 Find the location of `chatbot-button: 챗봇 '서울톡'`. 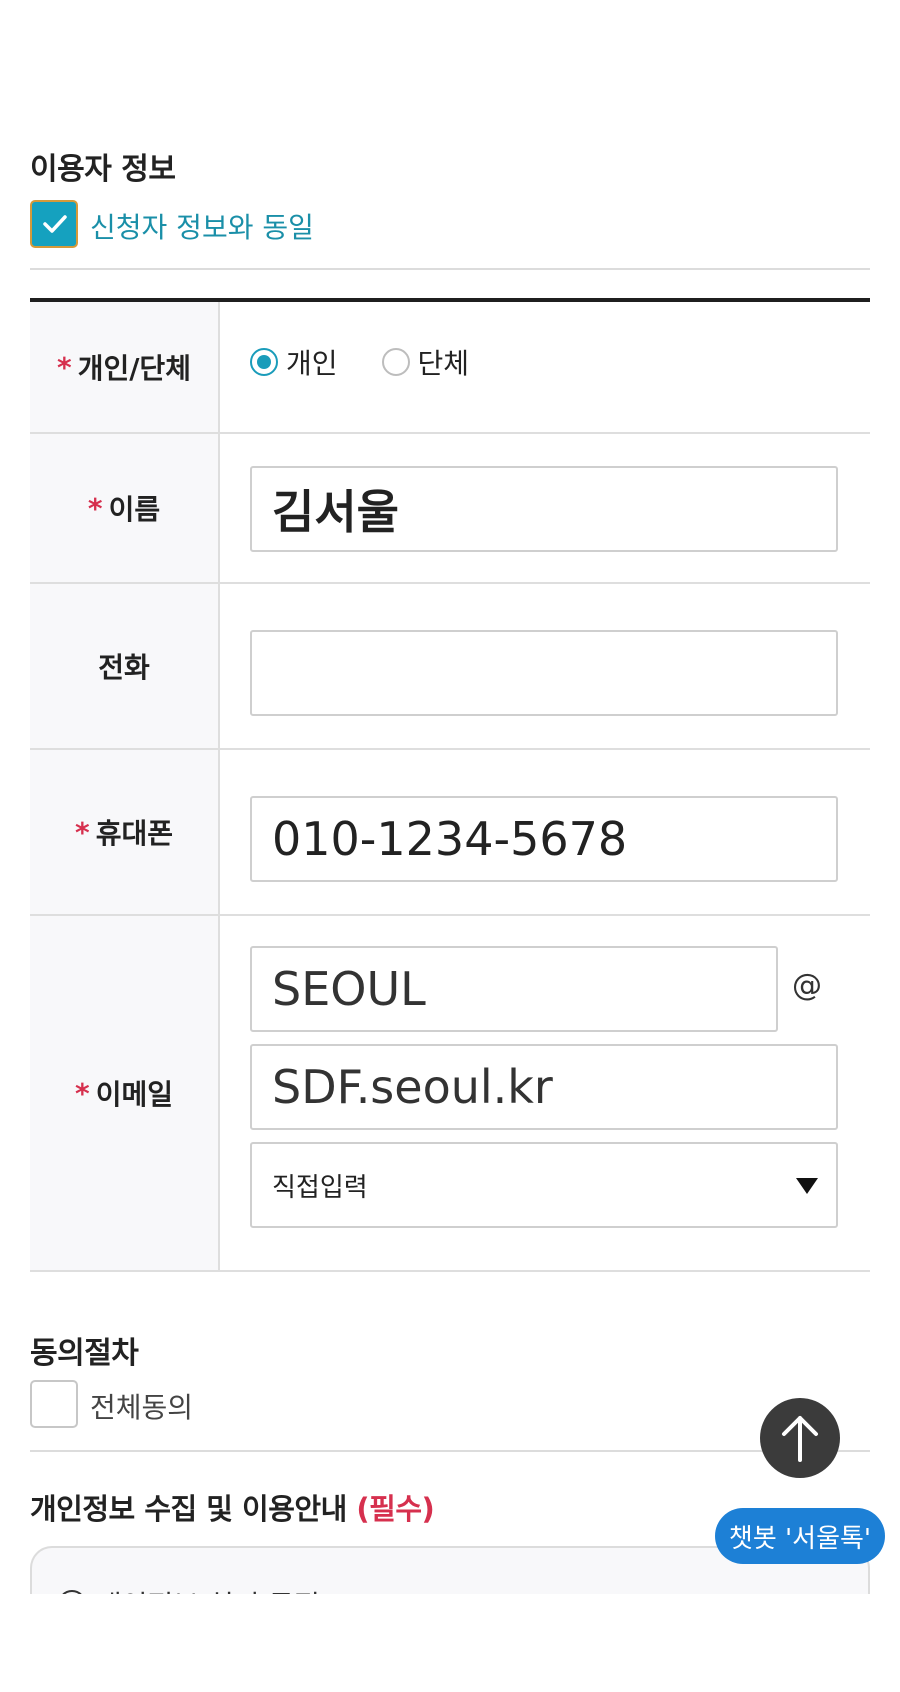

chatbot-button: 챗봇 '서울톡' is located at coordinates (800, 1536).